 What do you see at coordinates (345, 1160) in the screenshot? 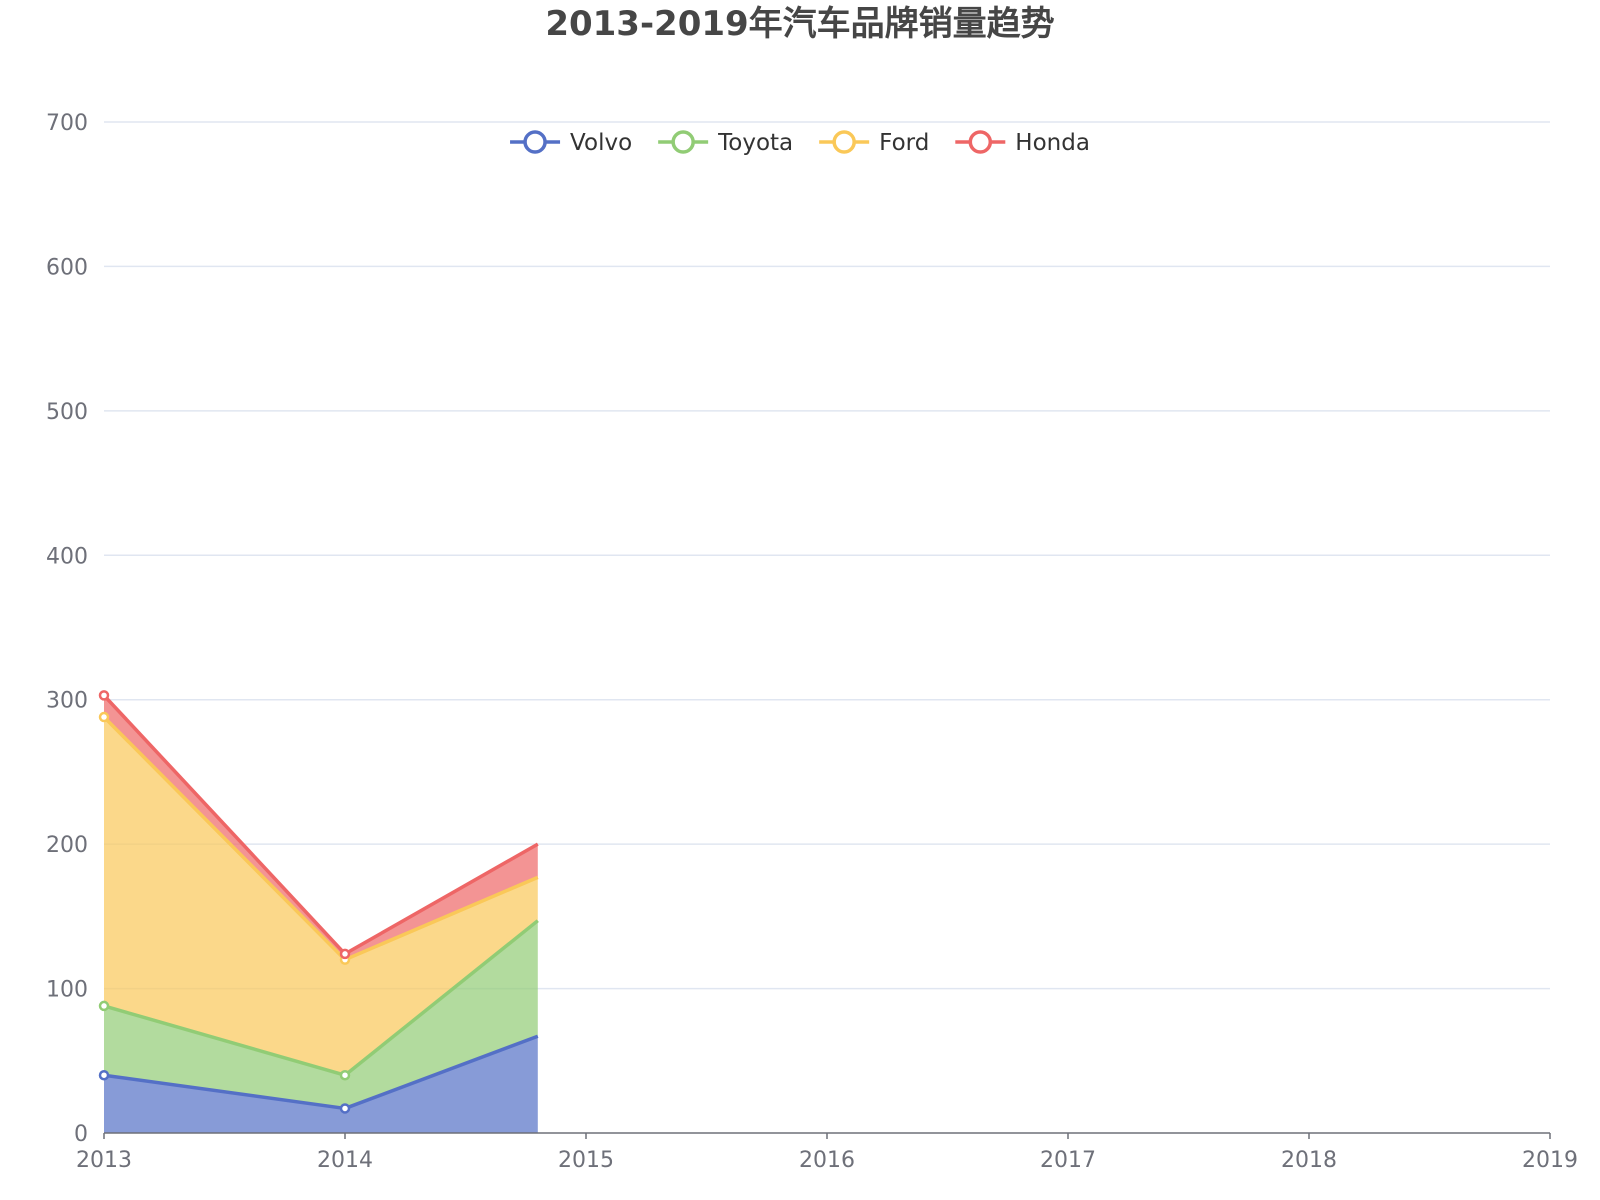
I see `x-tick-label: 2014` at bounding box center [345, 1160].